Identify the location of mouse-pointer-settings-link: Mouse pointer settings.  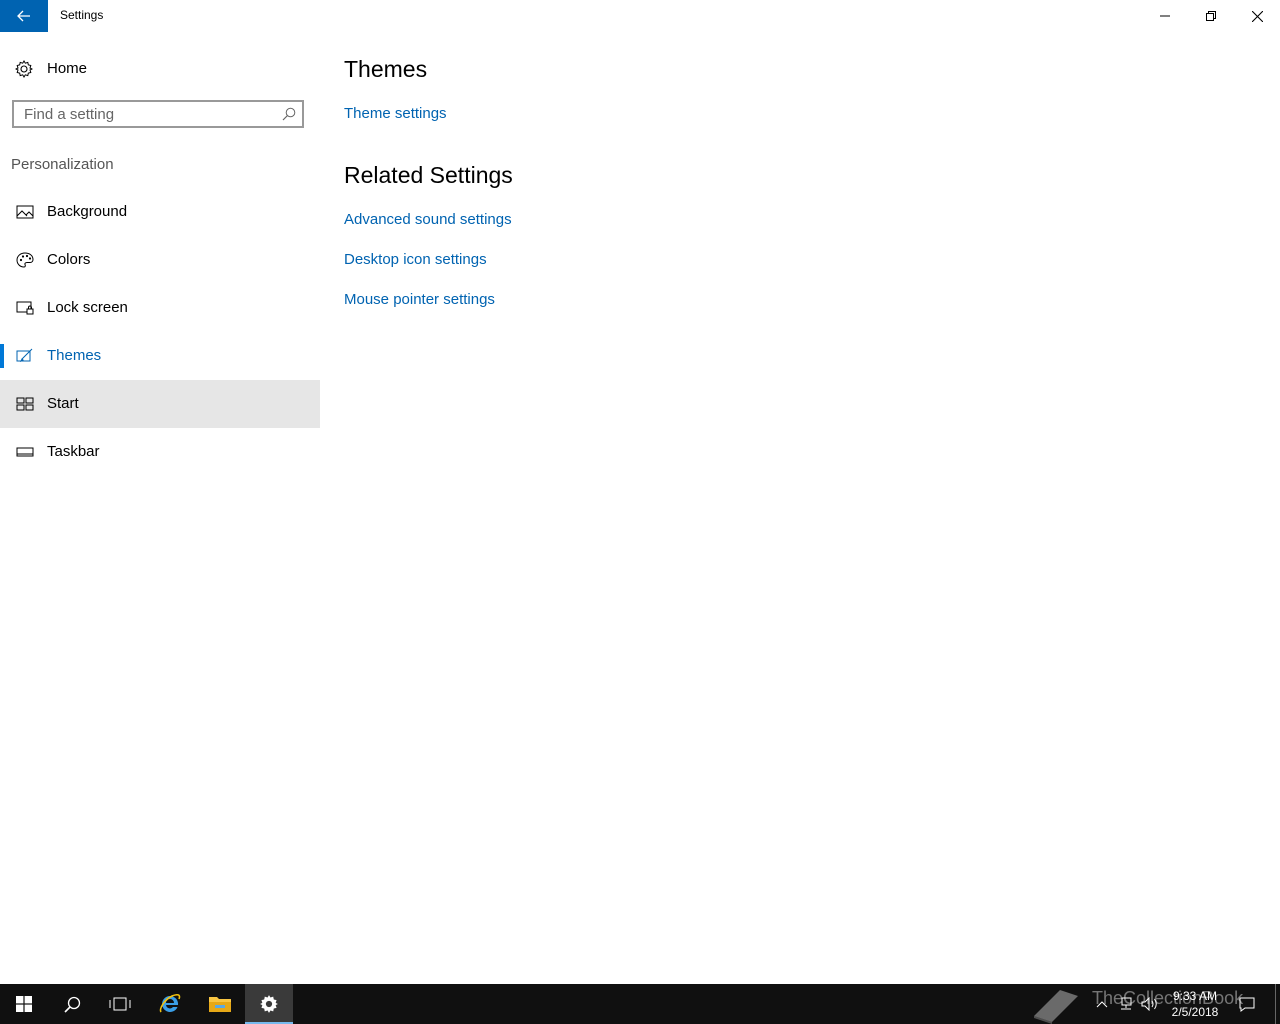
(419, 299).